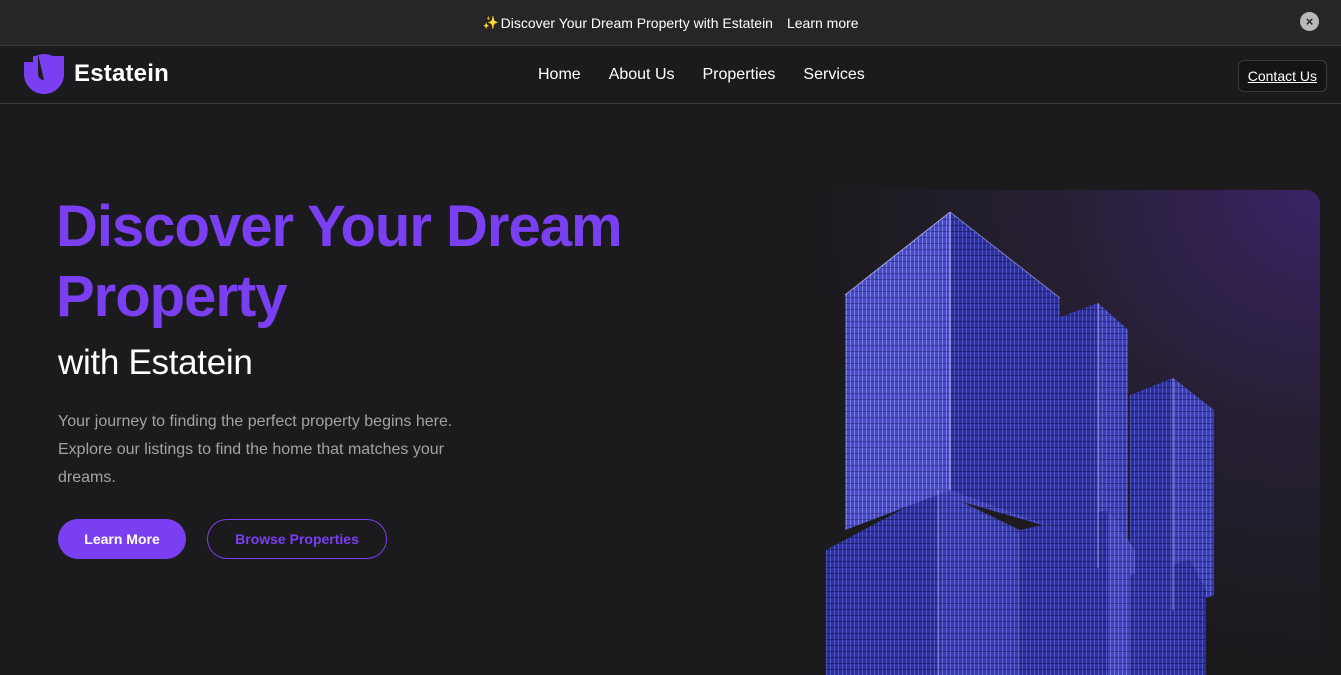 The height and width of the screenshot is (675, 1341). I want to click on main-nav: Home About Us Properties Services, so click(715, 75).